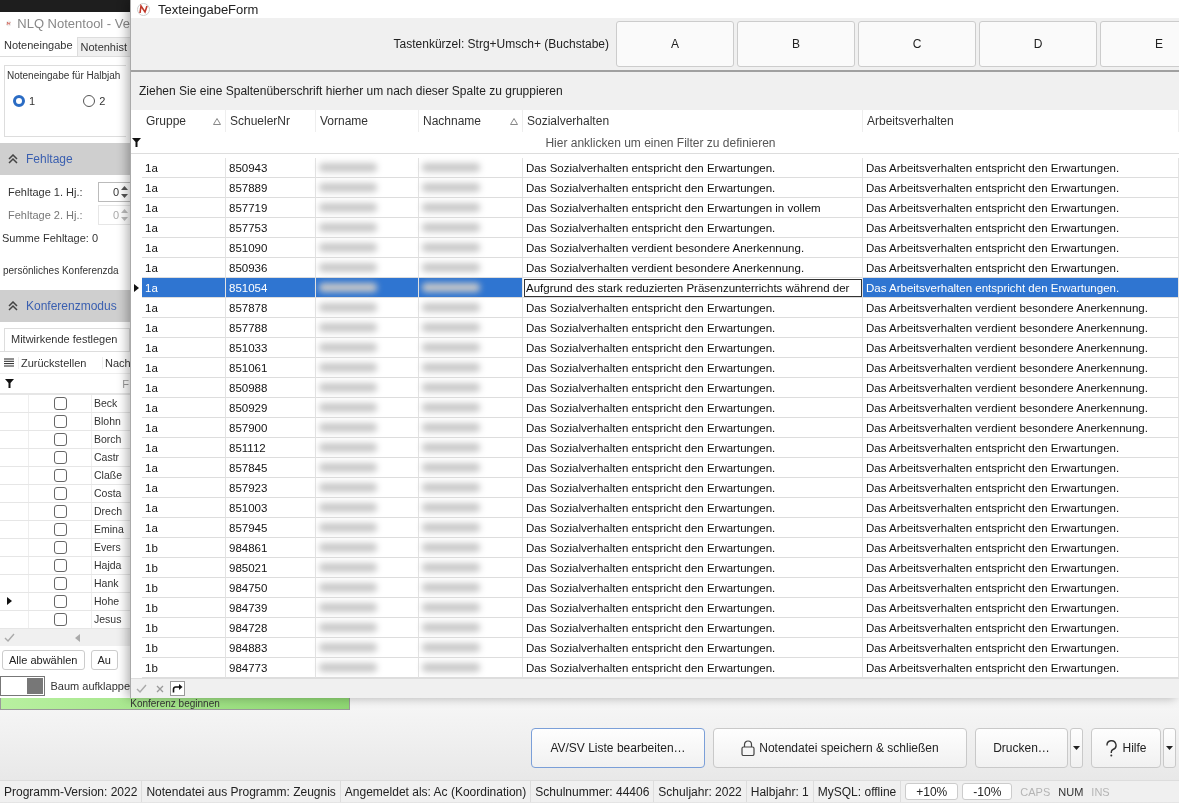 Image resolution: width=1179 pixels, height=803 pixels. What do you see at coordinates (660, 142) in the screenshot?
I see `filter-hint: Hier anklicken um einen Filter zu definieren` at bounding box center [660, 142].